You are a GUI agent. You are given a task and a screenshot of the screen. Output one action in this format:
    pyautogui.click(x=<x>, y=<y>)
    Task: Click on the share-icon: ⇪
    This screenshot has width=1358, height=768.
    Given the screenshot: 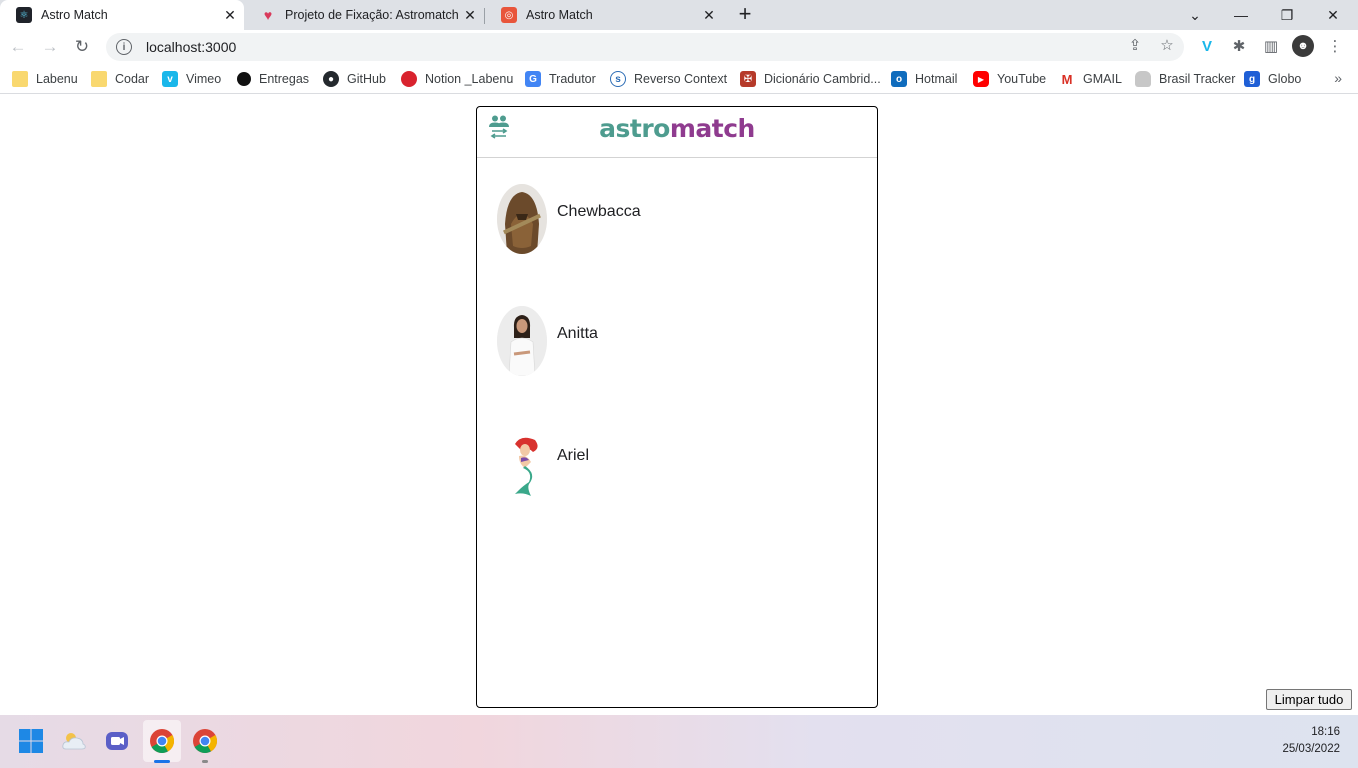 What is the action you would take?
    pyautogui.click(x=1135, y=45)
    